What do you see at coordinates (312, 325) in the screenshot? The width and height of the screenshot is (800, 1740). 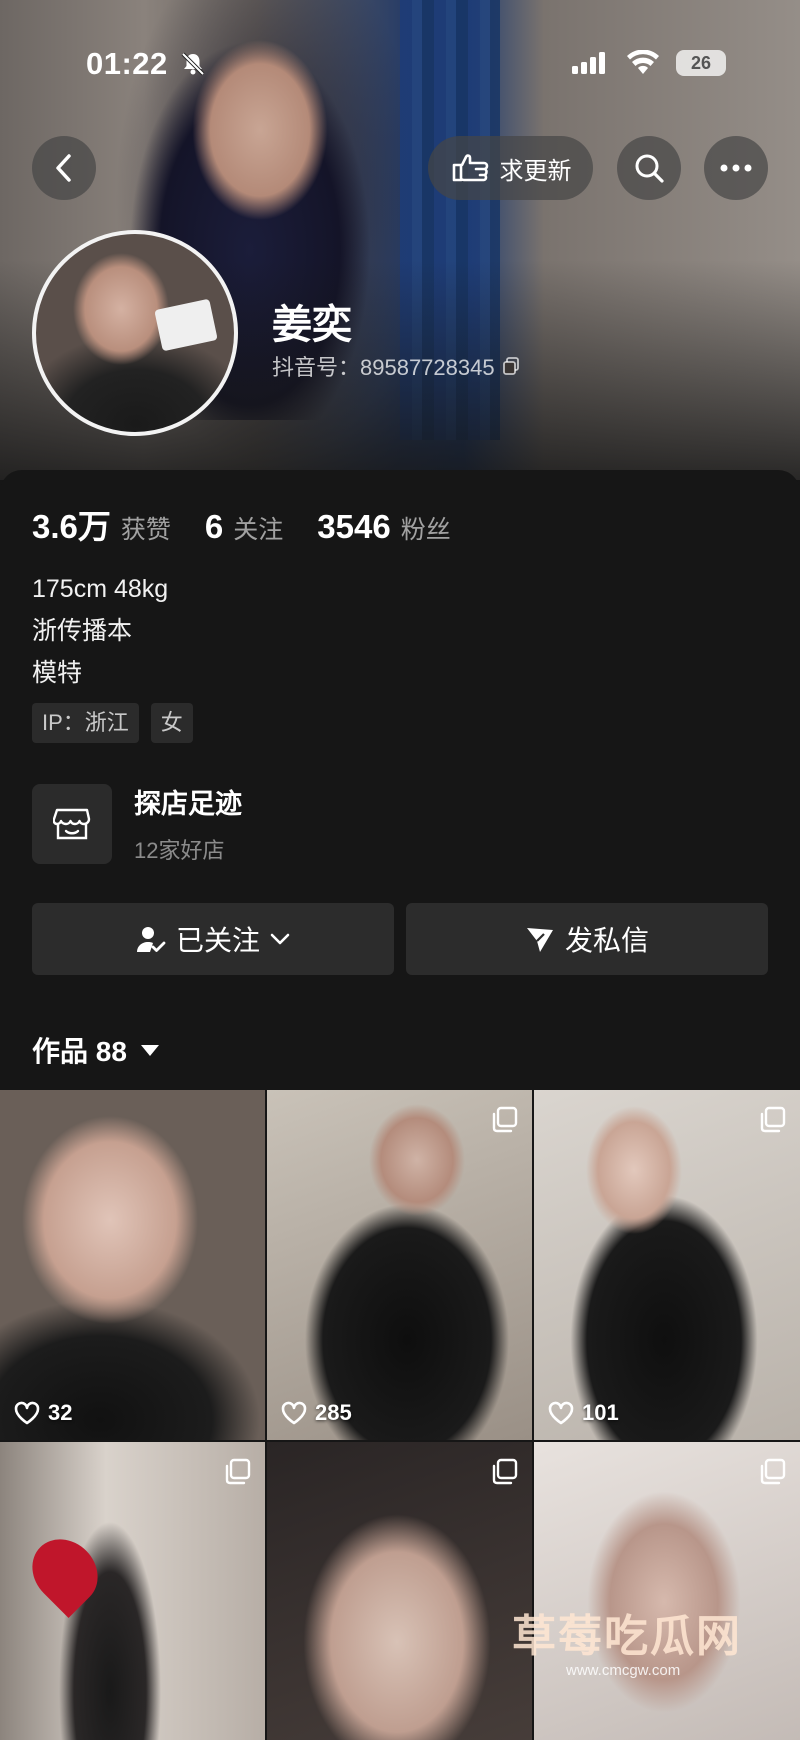 I see `profile-name: 姜奕` at bounding box center [312, 325].